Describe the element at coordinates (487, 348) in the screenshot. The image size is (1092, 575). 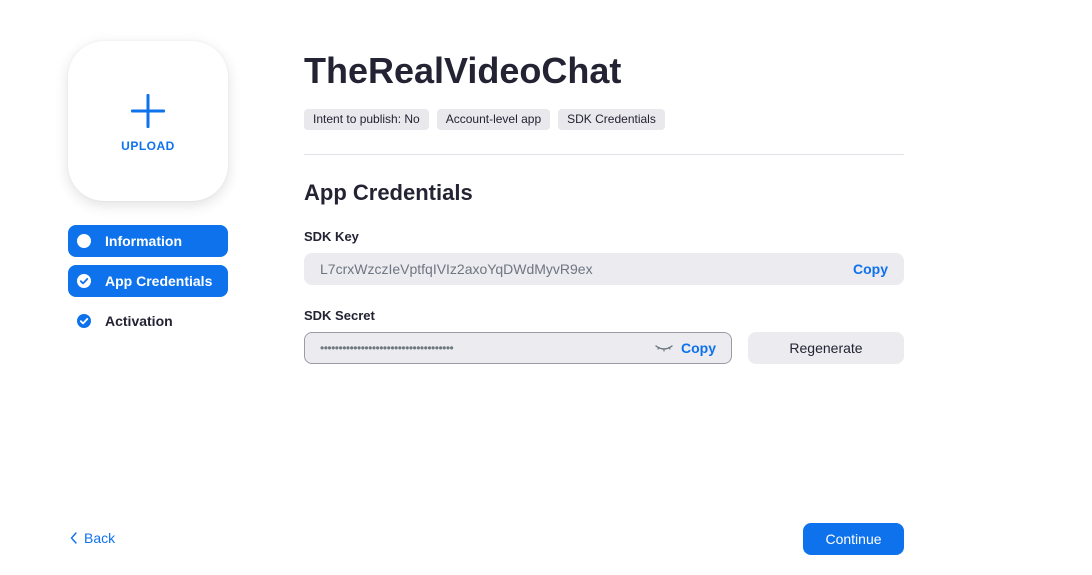
I see `sdk-secret-value: ••••••••••••••••••••••••••••••••••••` at that location.